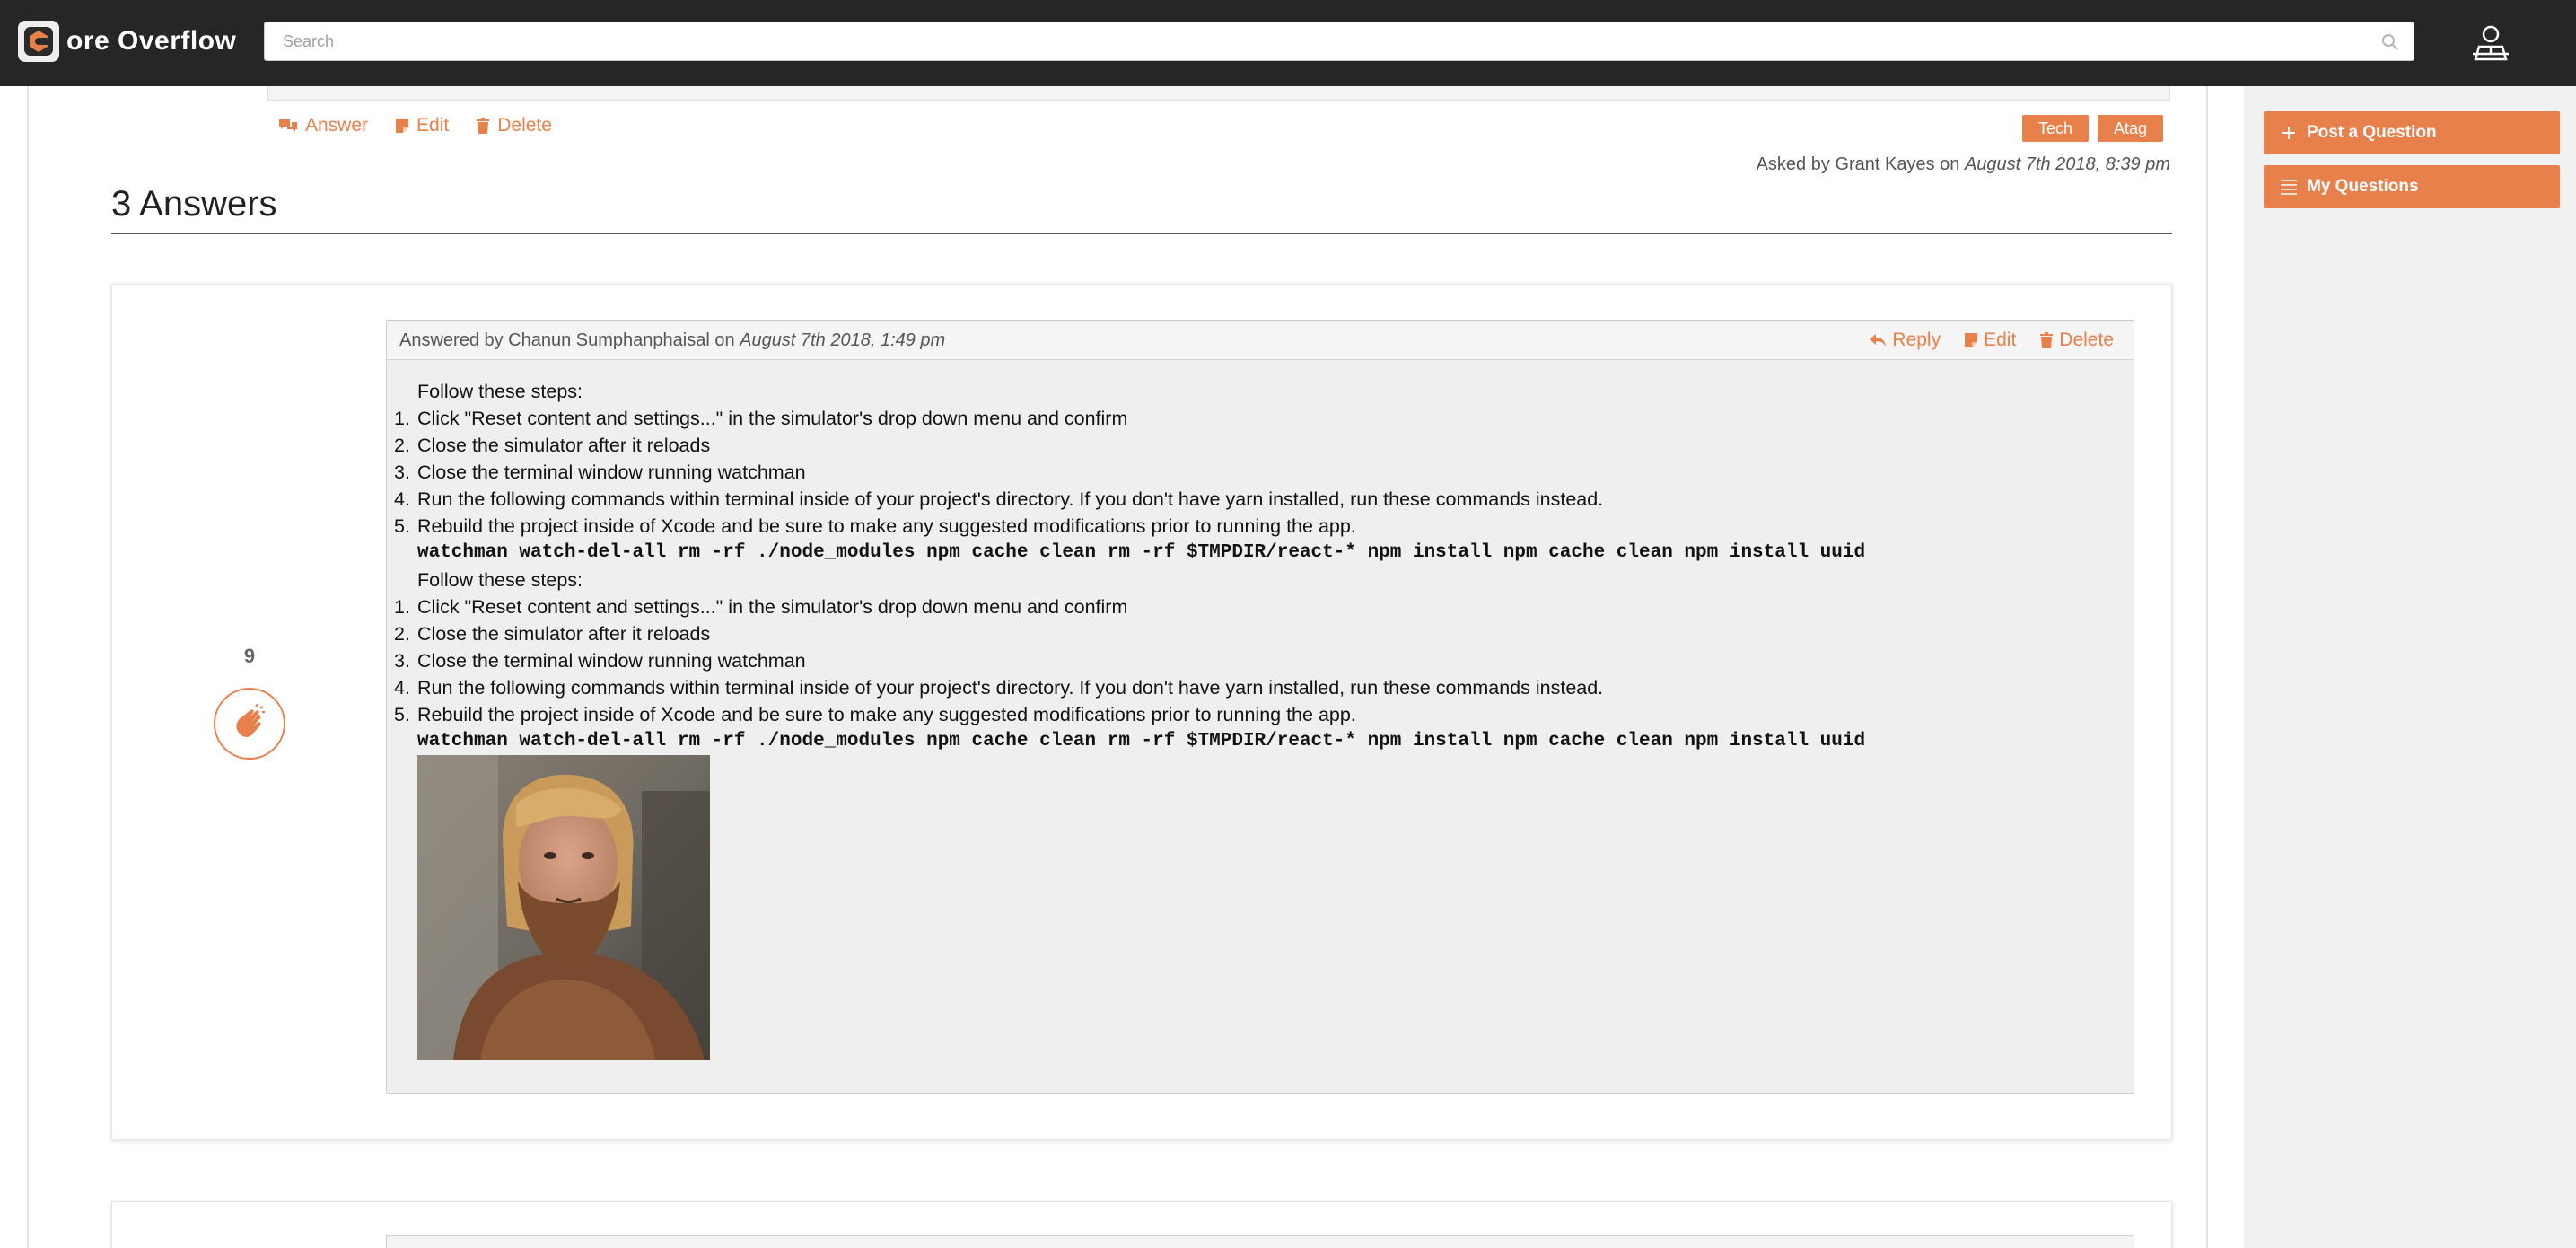 The height and width of the screenshot is (1248, 2576). What do you see at coordinates (2067, 164) in the screenshot?
I see `asked-date: August 7th 2018, 8:39 pm` at bounding box center [2067, 164].